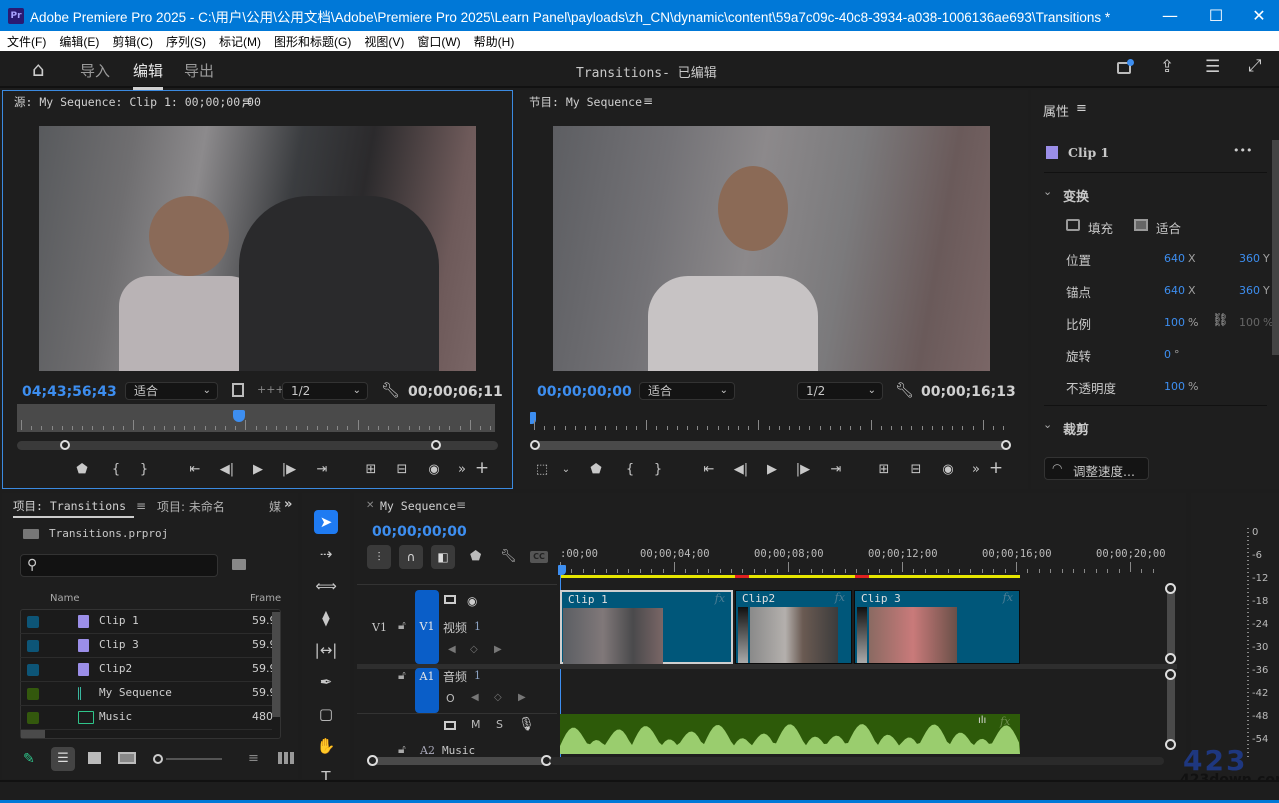 Image resolution: width=1279 pixels, height=803 pixels. What do you see at coordinates (948, 470) in the screenshot?
I see `export-frame-icon: ◉` at bounding box center [948, 470].